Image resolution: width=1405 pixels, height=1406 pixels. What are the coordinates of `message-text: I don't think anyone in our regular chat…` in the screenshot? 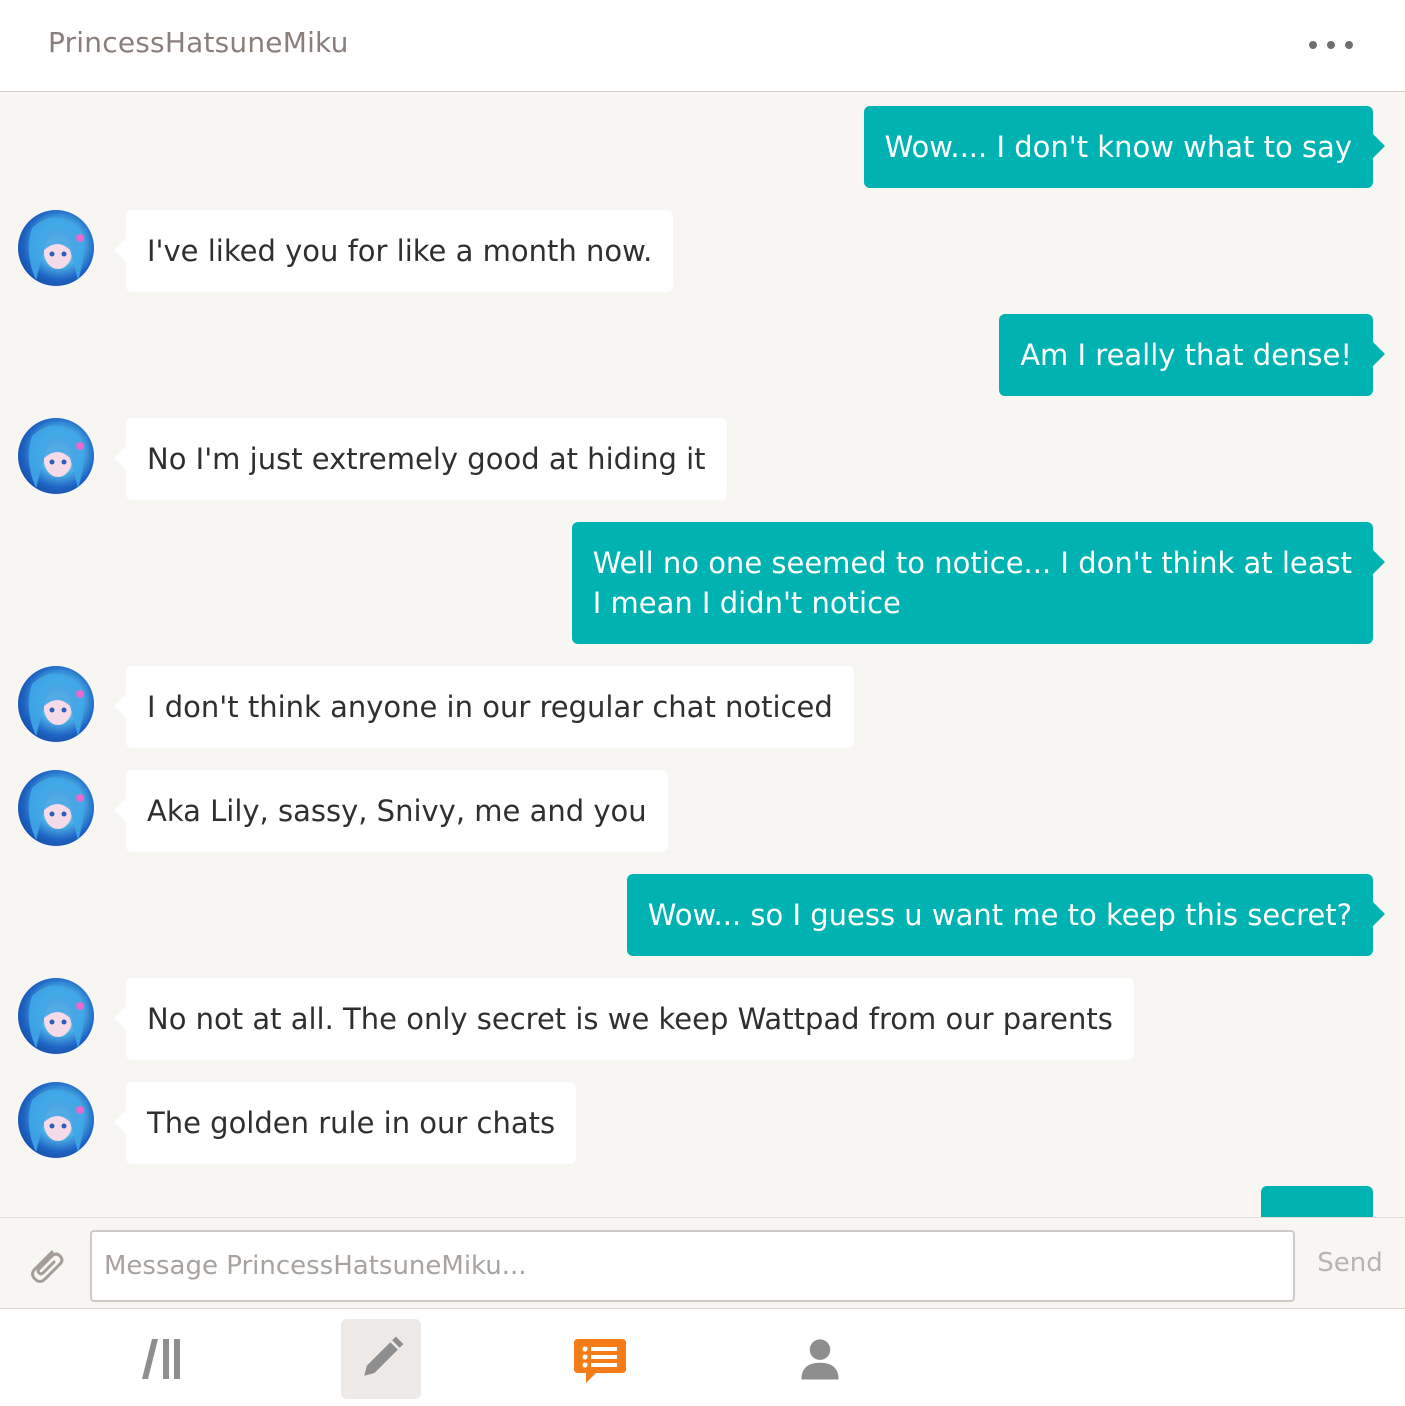 It's located at (490, 707).